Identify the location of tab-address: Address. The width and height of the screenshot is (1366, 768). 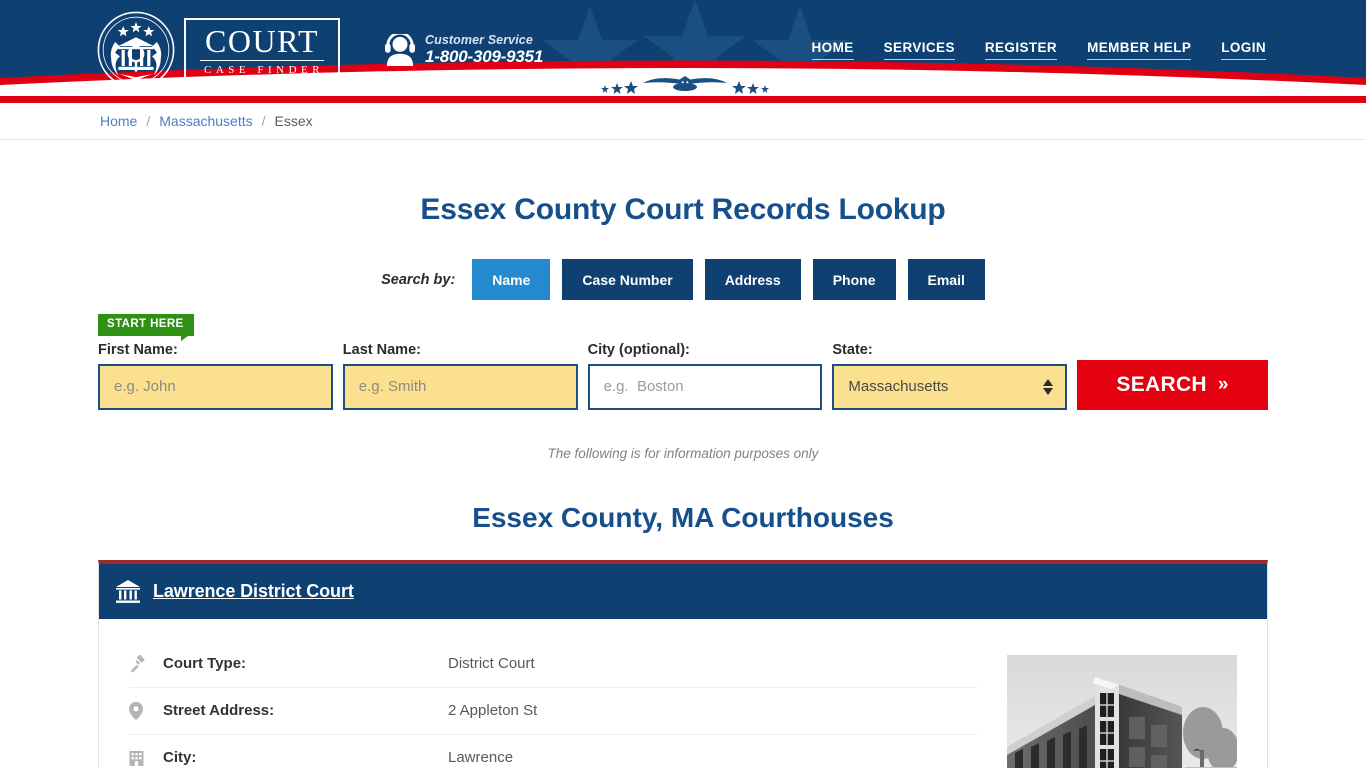
(752, 279).